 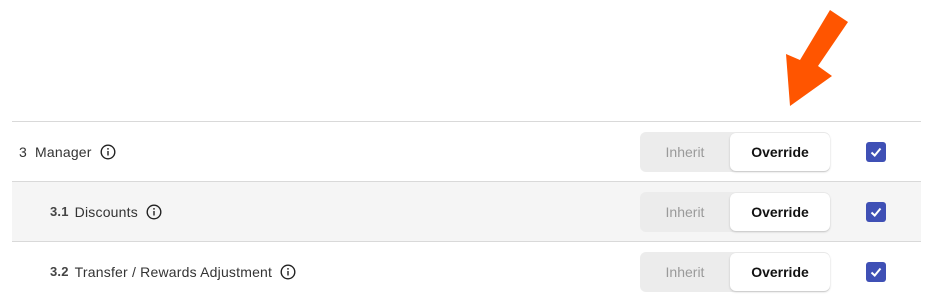 I want to click on permission-name: Discounts, so click(x=106, y=211).